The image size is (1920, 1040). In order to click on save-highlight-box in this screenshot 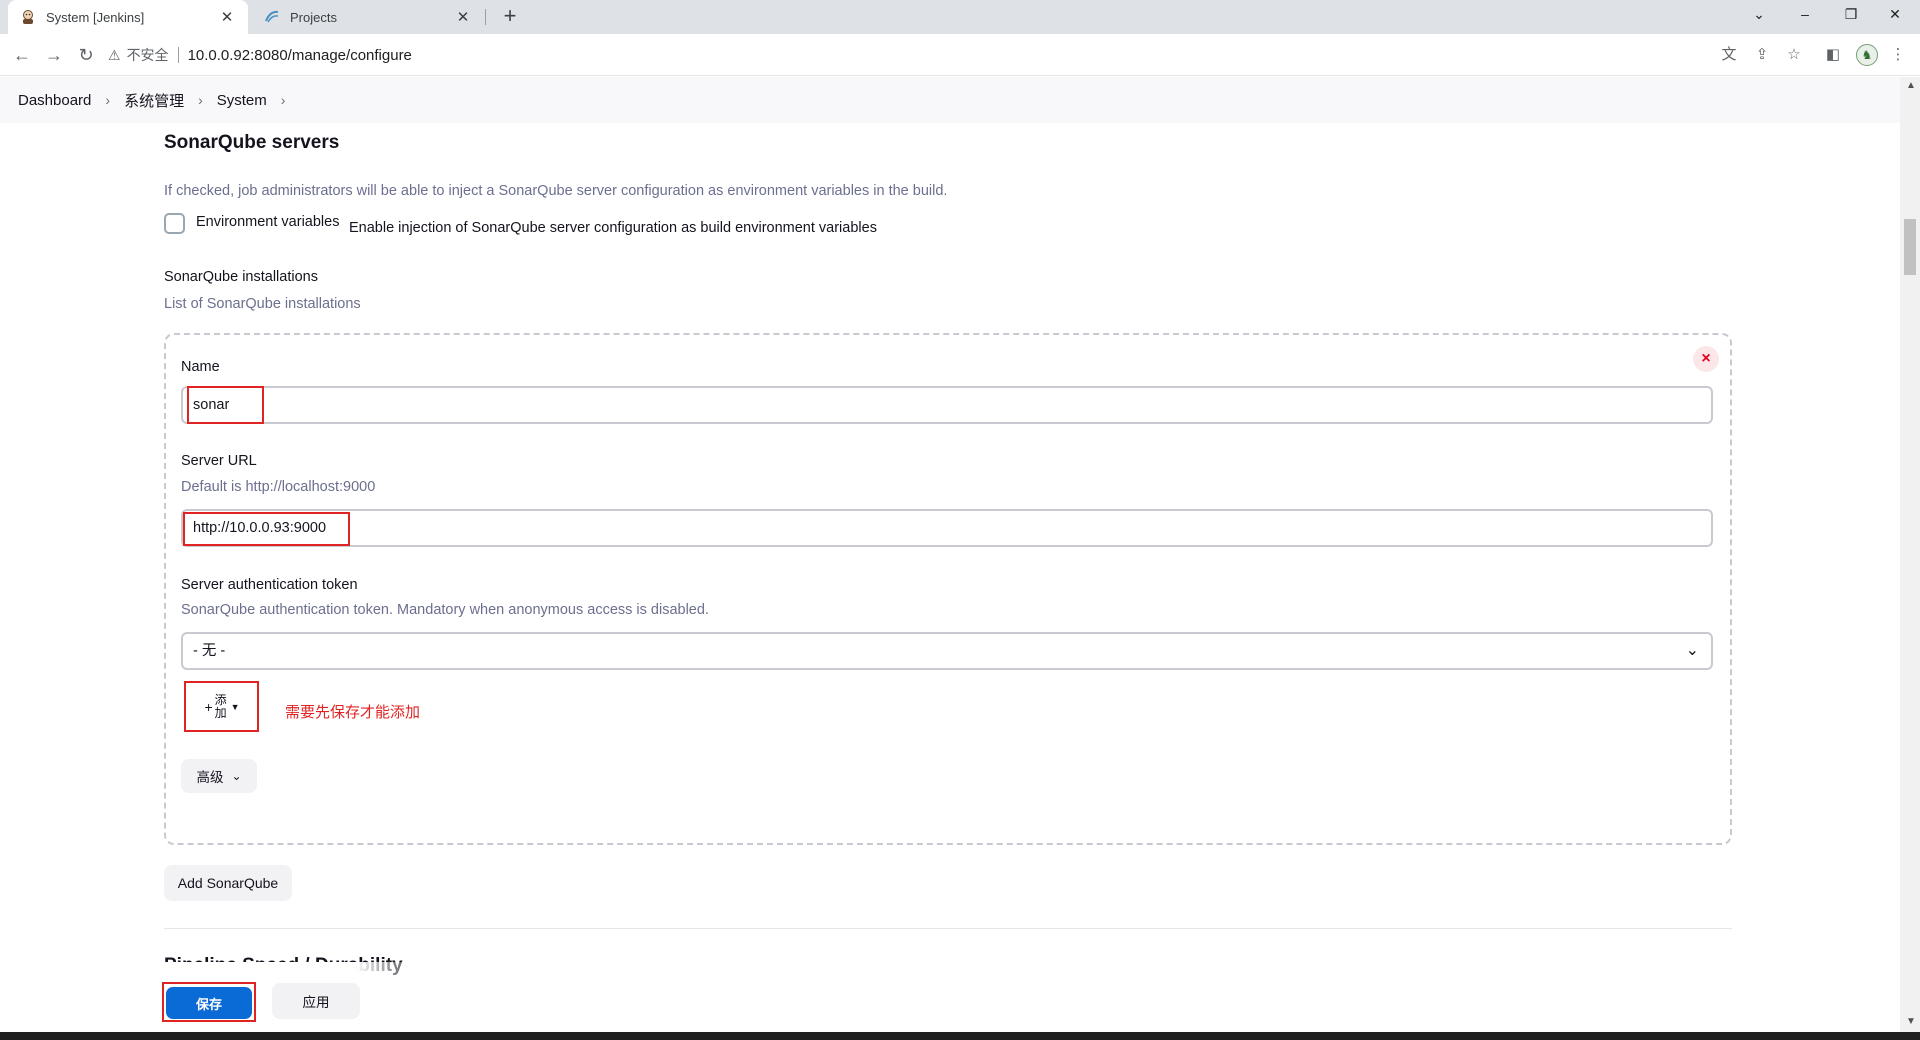, I will do `click(209, 1002)`.